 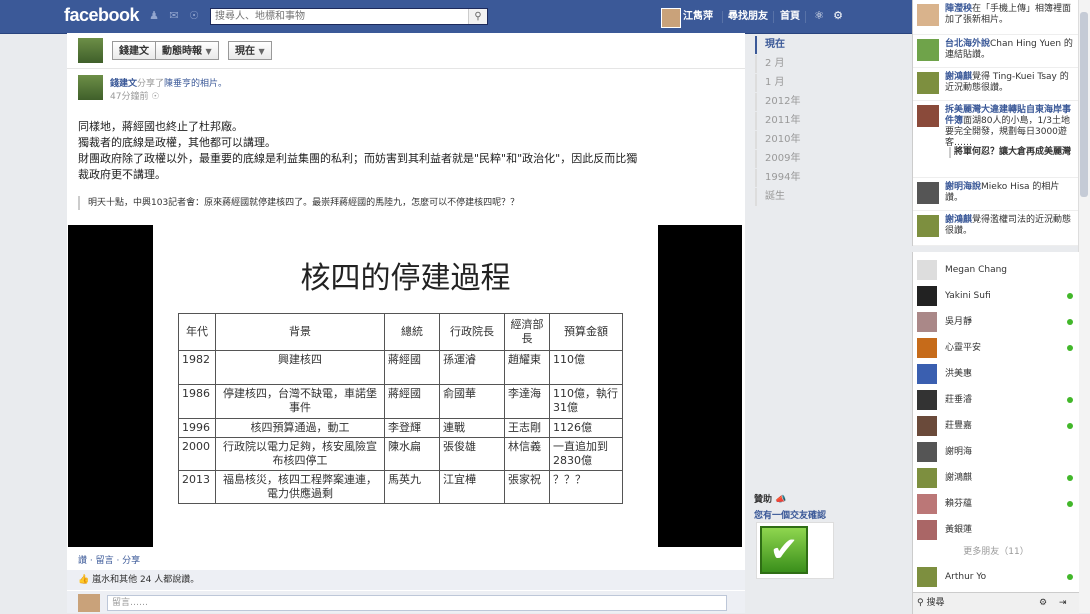 I want to click on home-link: 首頁, so click(x=790, y=16).